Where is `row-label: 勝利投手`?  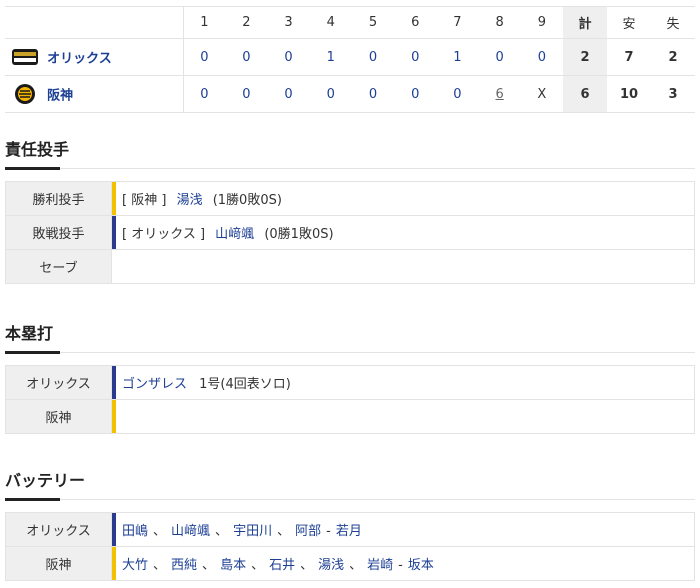 row-label: 勝利投手 is located at coordinates (58, 198).